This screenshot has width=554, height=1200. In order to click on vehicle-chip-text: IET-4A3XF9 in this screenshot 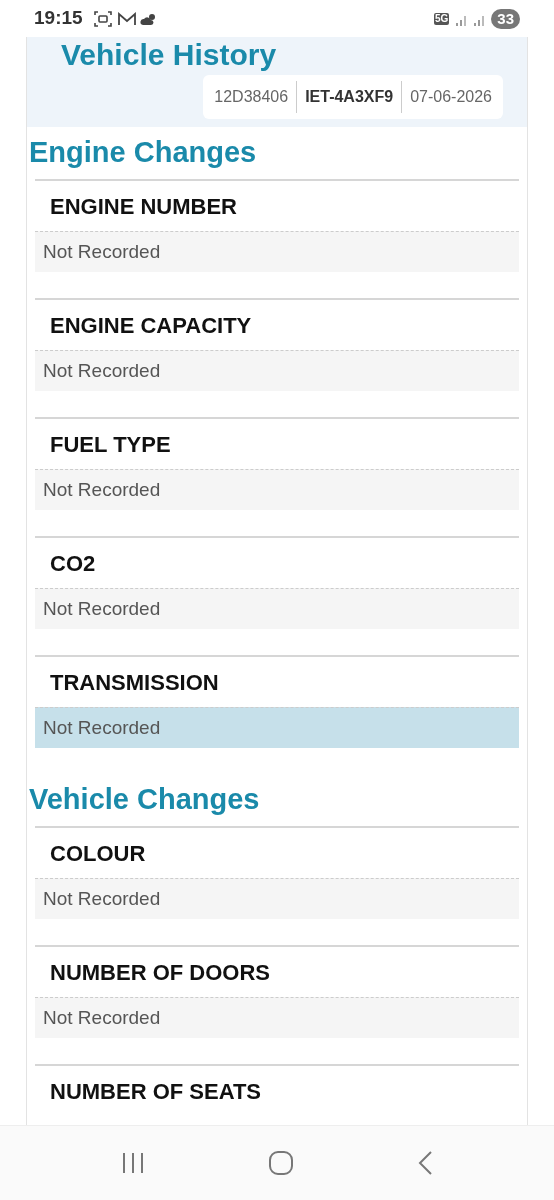, I will do `click(349, 97)`.